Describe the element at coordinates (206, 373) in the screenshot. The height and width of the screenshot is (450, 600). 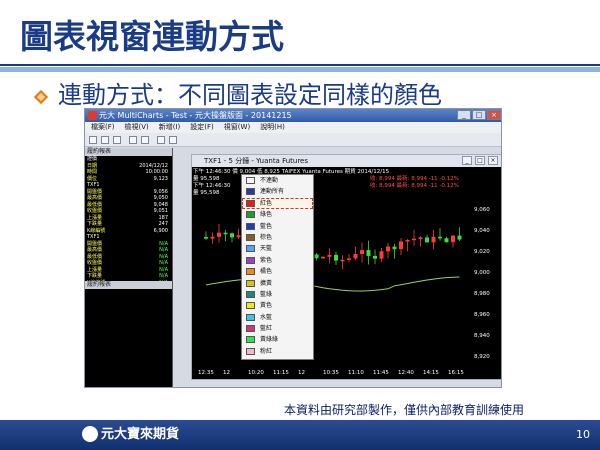
I see `x-axis-tick: 12:35` at that location.